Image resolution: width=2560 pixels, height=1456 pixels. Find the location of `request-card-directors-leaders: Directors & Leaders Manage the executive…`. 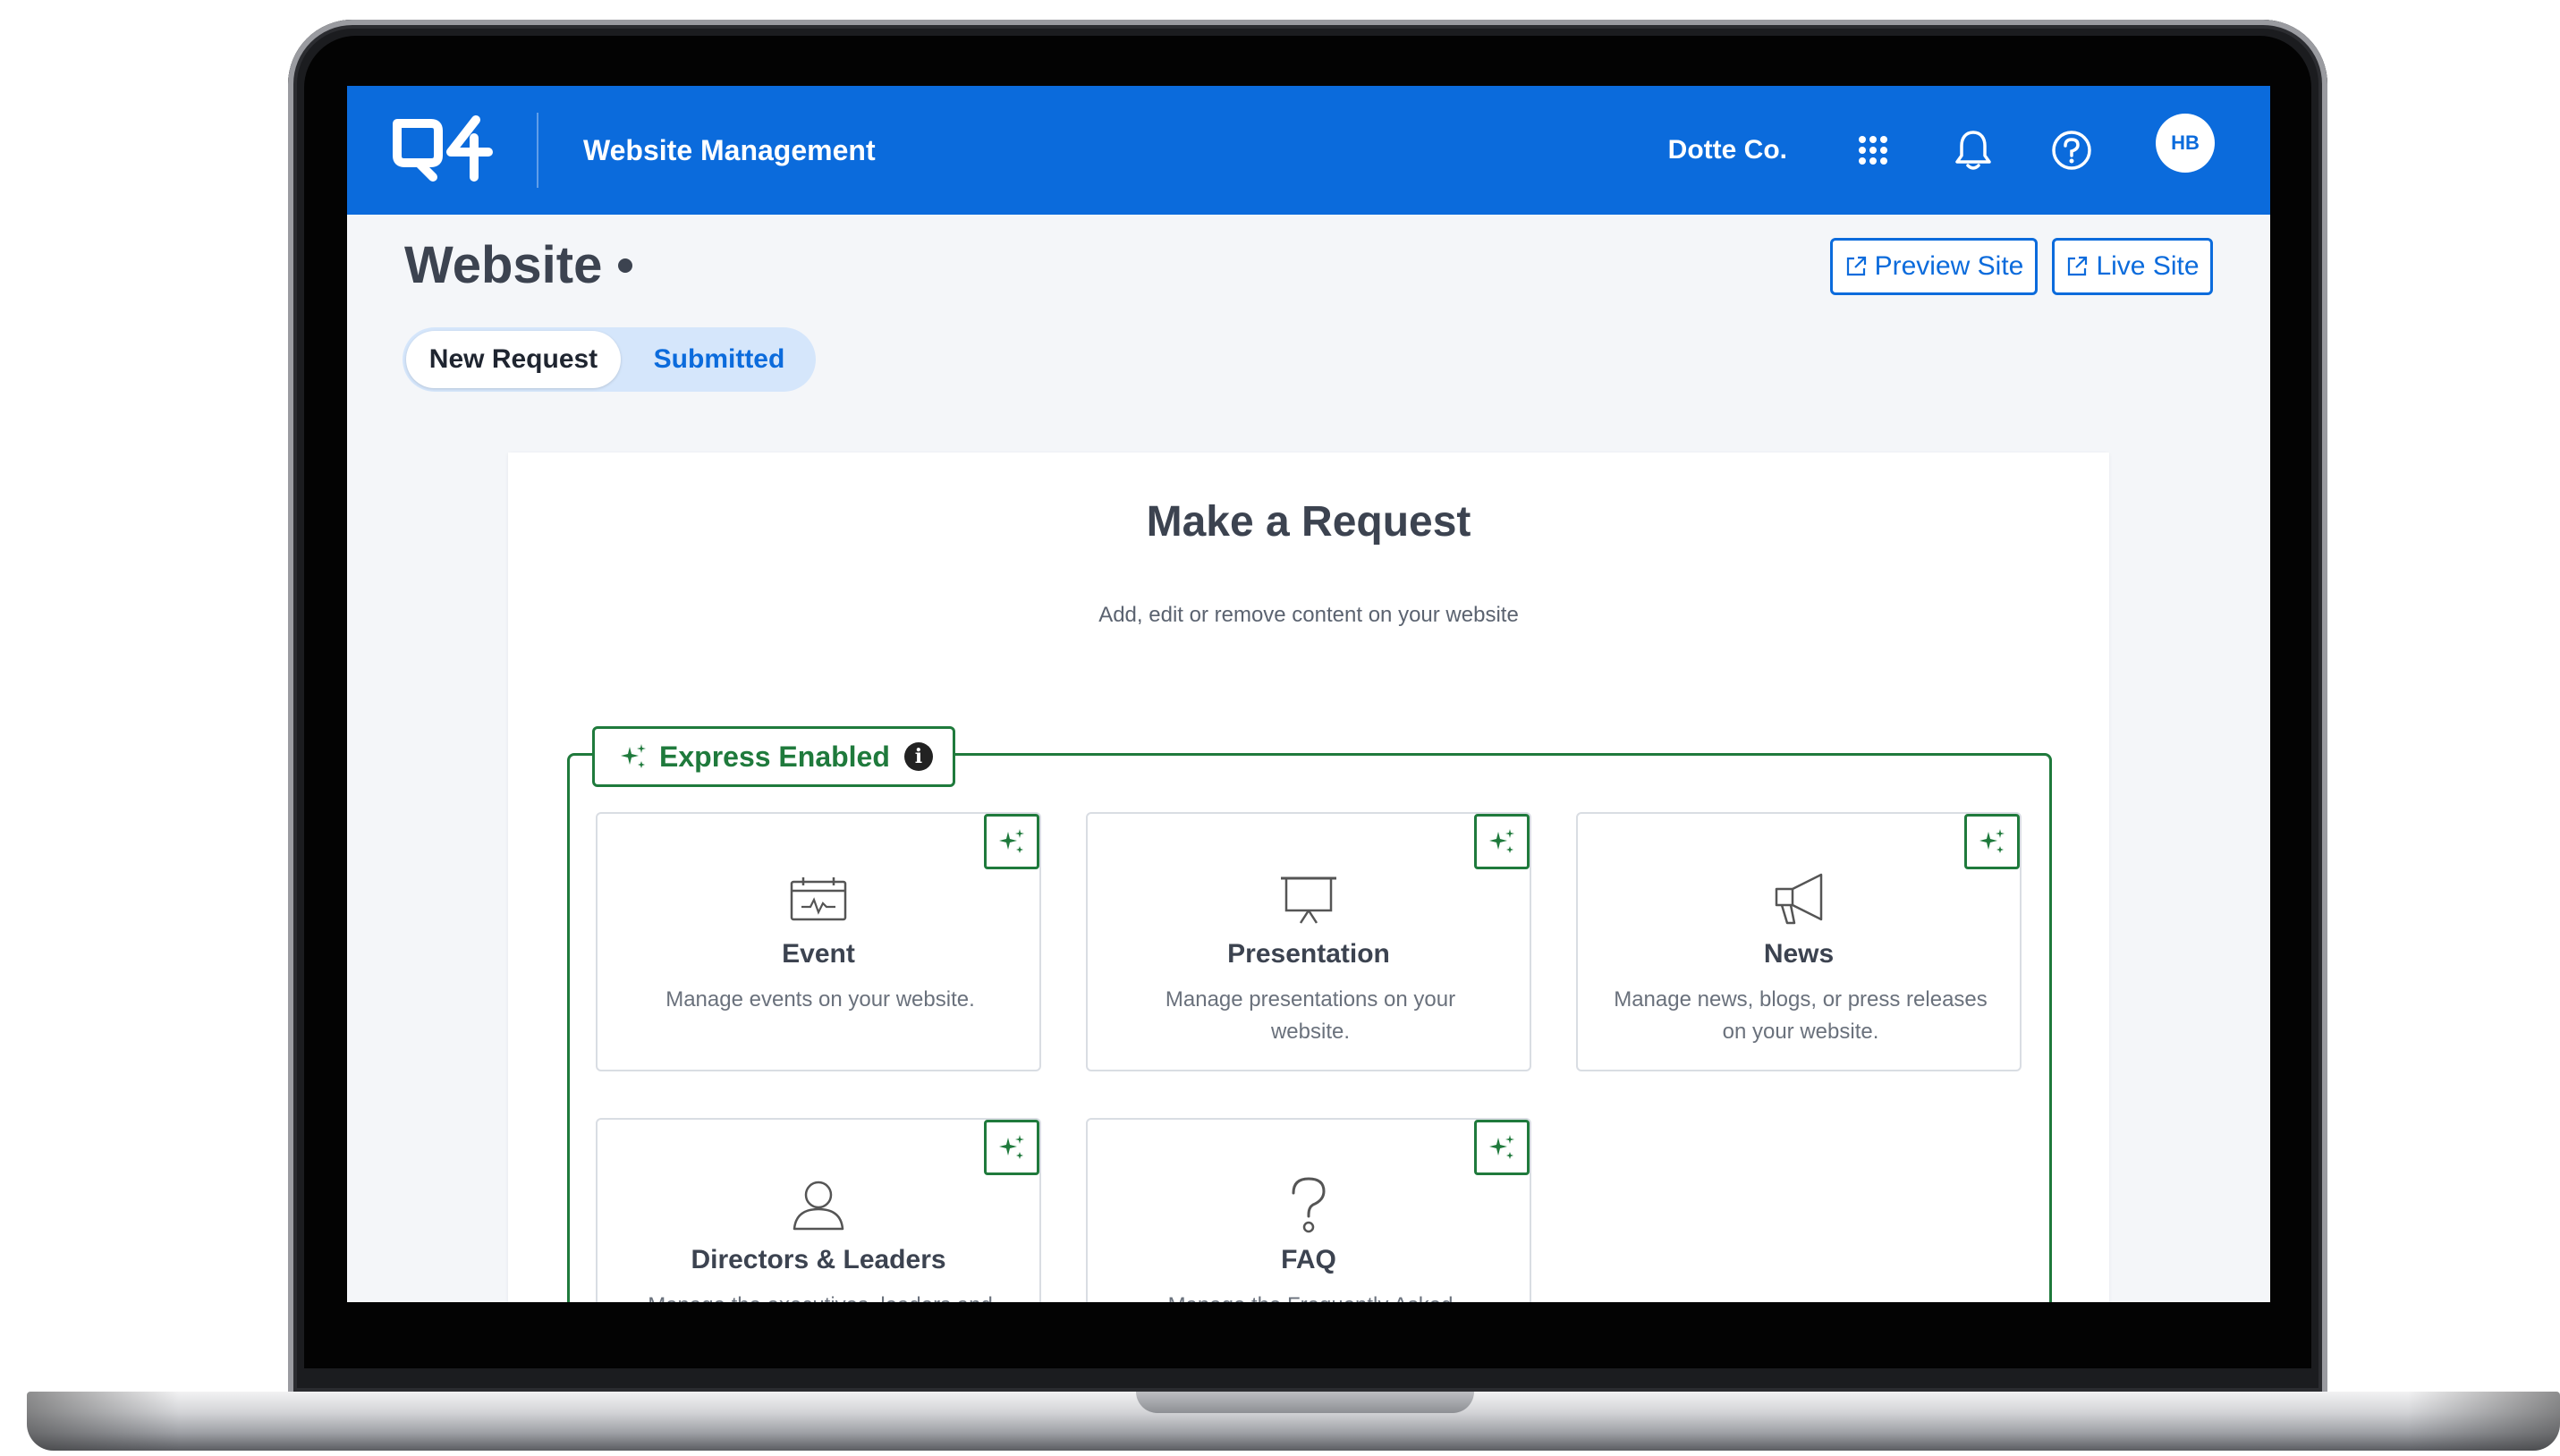

request-card-directors-leaders: Directors & Leaders Manage the executive… is located at coordinates (818, 1210).